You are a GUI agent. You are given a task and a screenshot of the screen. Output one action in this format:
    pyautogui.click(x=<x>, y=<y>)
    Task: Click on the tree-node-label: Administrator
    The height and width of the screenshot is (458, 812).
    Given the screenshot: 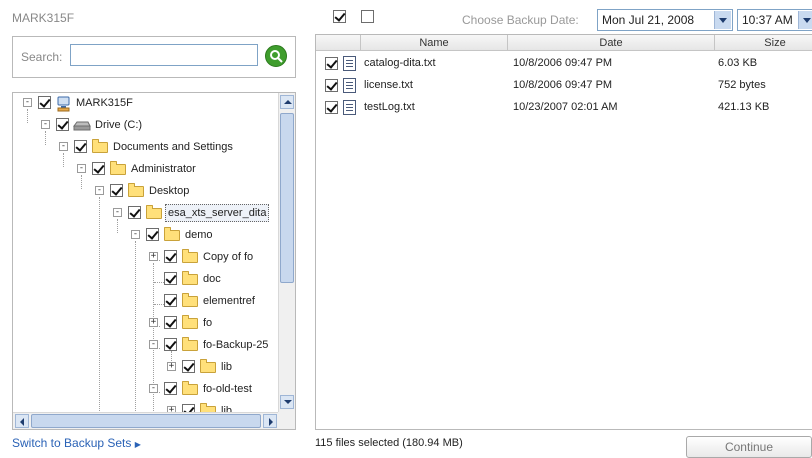 What is the action you would take?
    pyautogui.click(x=163, y=169)
    